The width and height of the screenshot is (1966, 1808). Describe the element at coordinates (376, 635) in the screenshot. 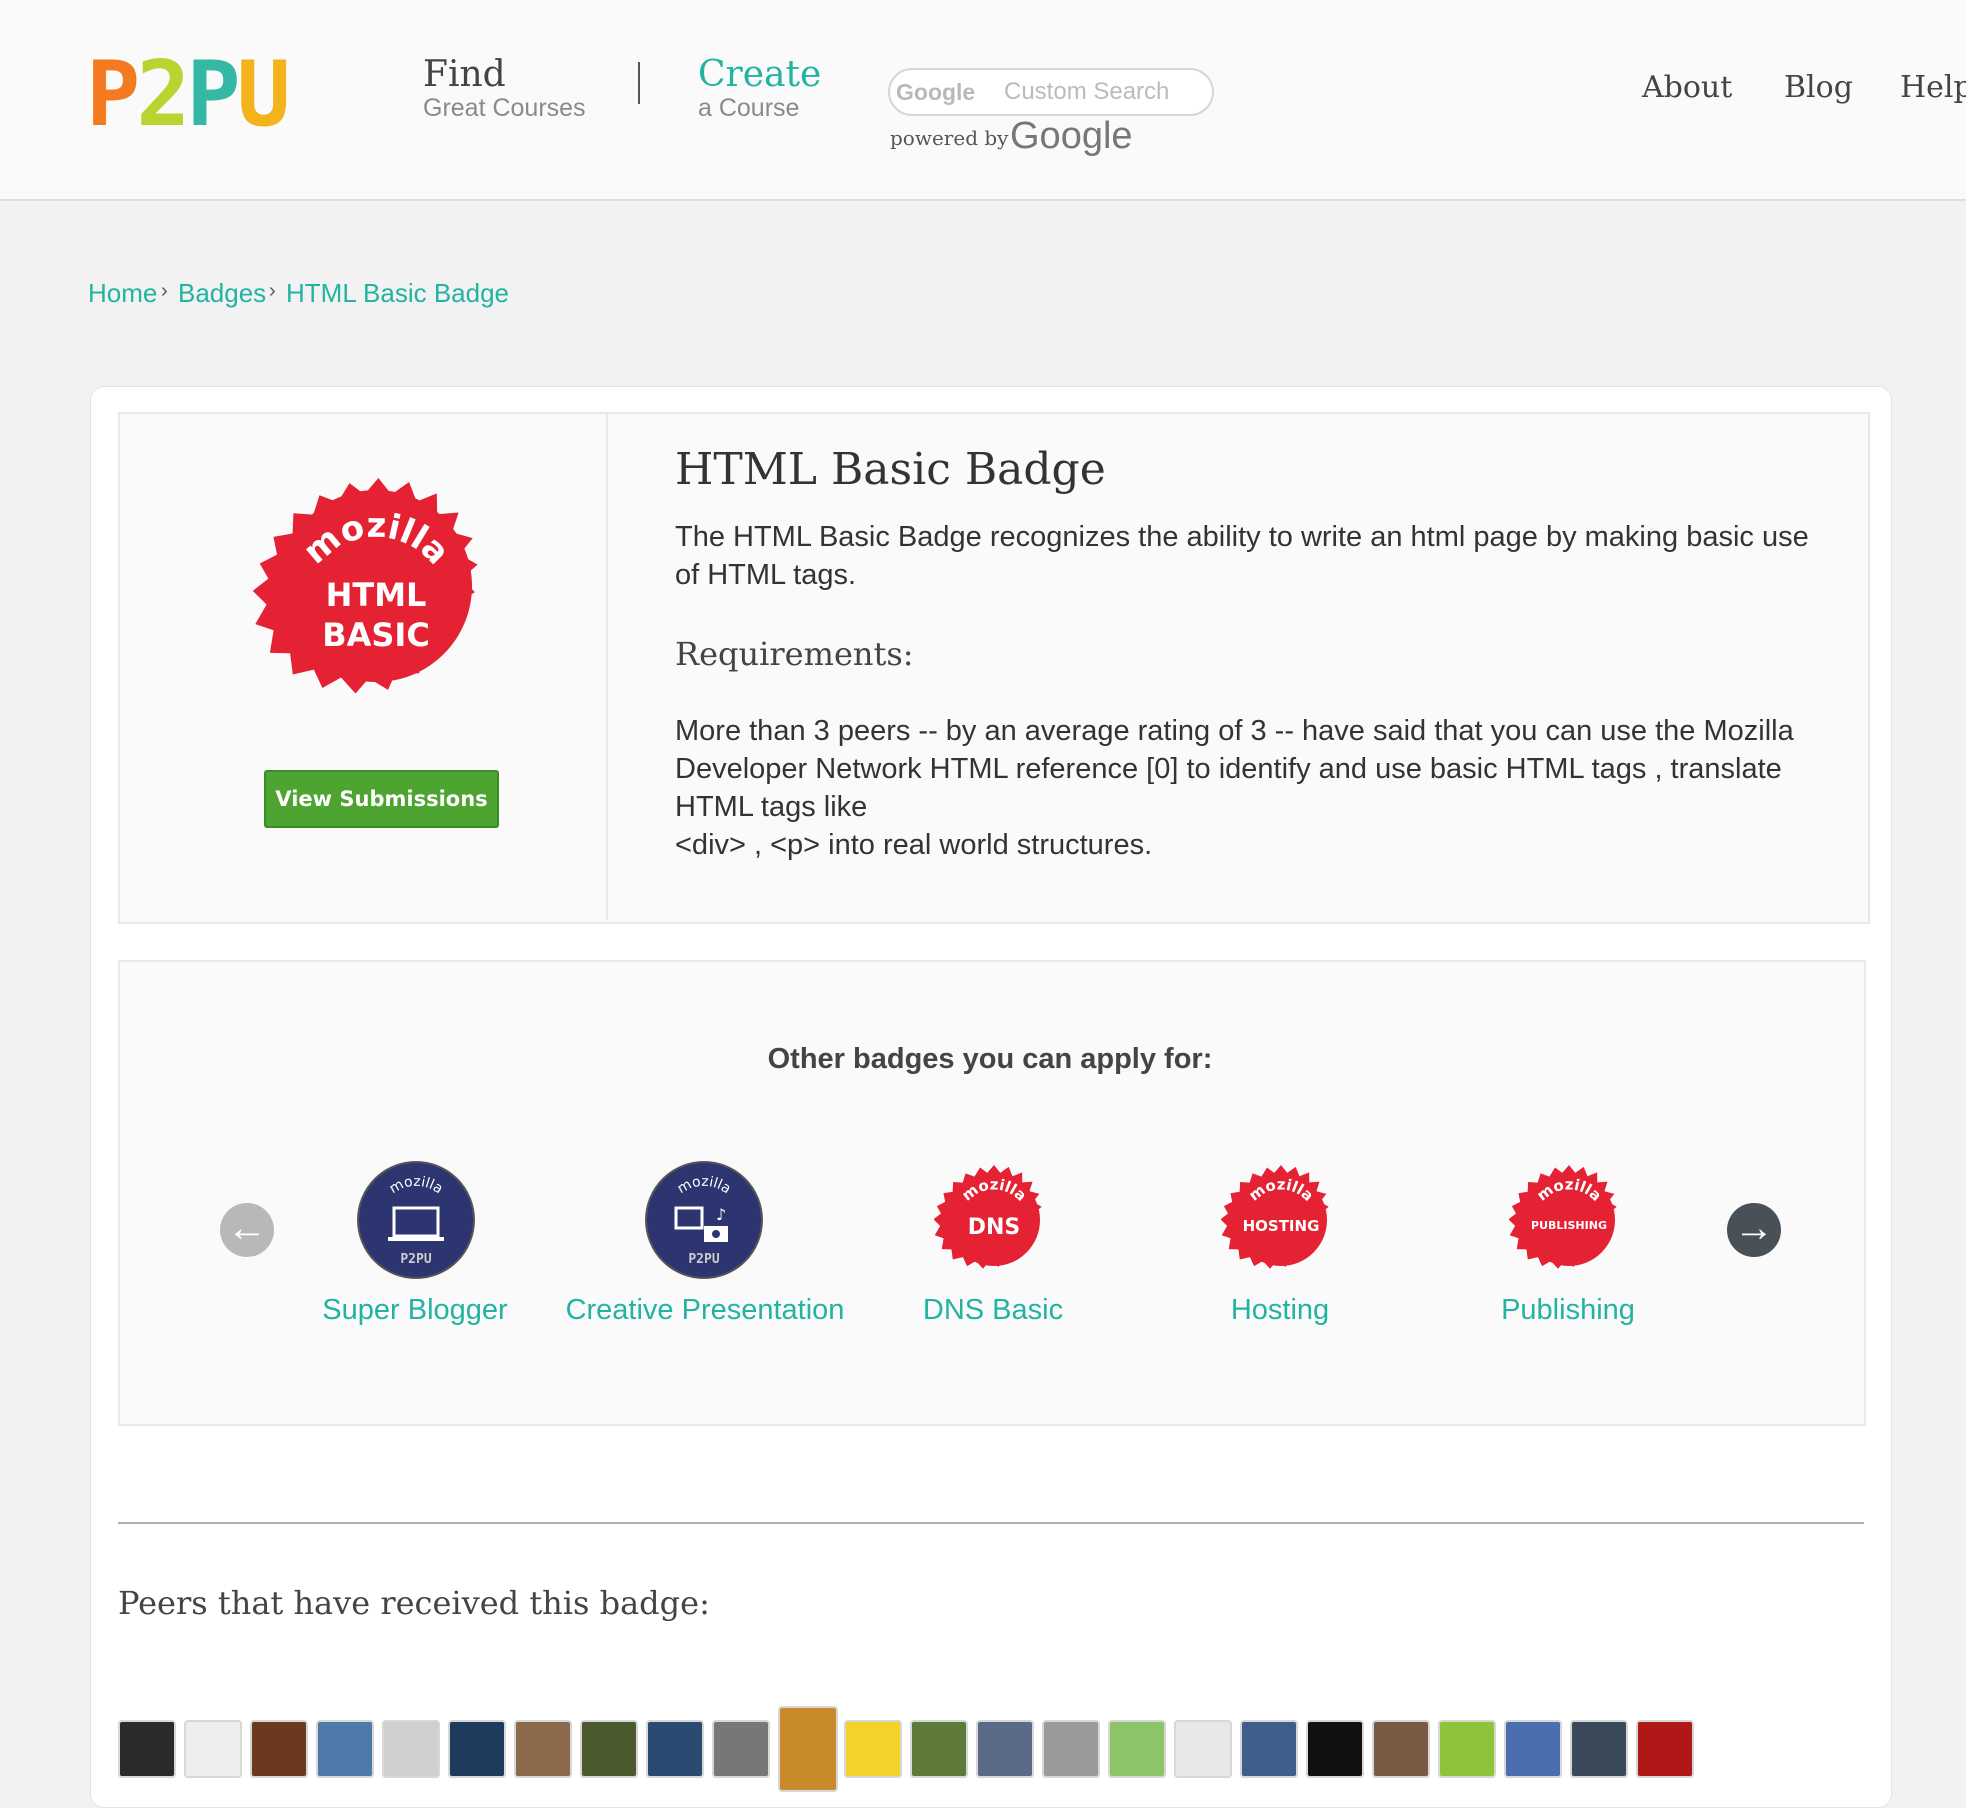

I see `svg-text: BASIC` at that location.